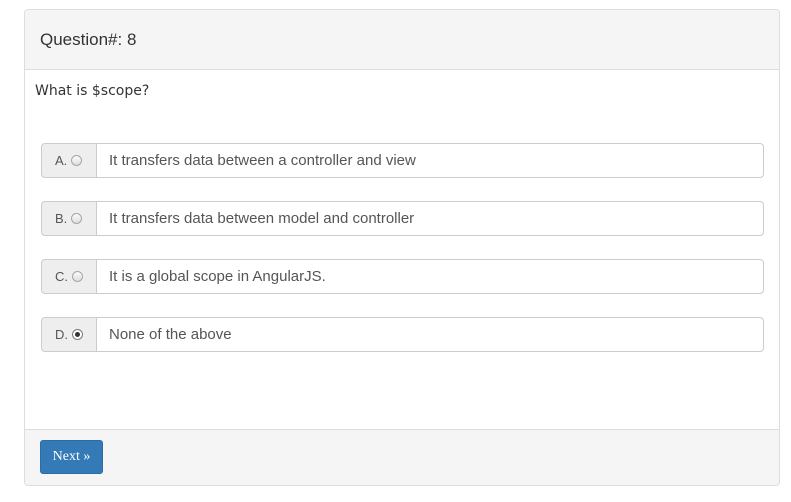 Image resolution: width=791 pixels, height=502 pixels. Describe the element at coordinates (61, 218) in the screenshot. I see `option-b-letter: B.` at that location.